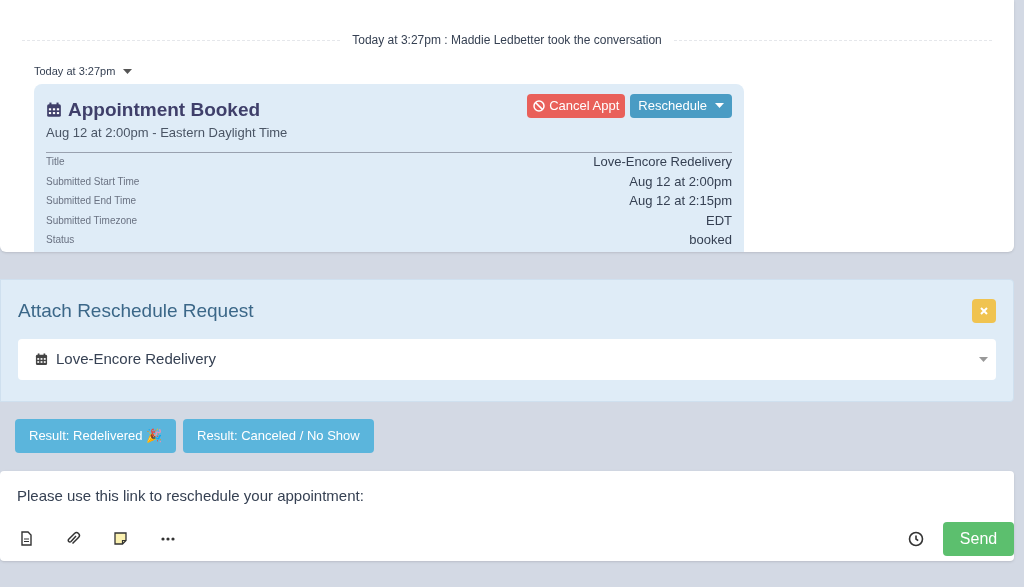 The height and width of the screenshot is (587, 1024). Describe the element at coordinates (576, 105) in the screenshot. I see `cancel-button: Cancel Appt` at that location.